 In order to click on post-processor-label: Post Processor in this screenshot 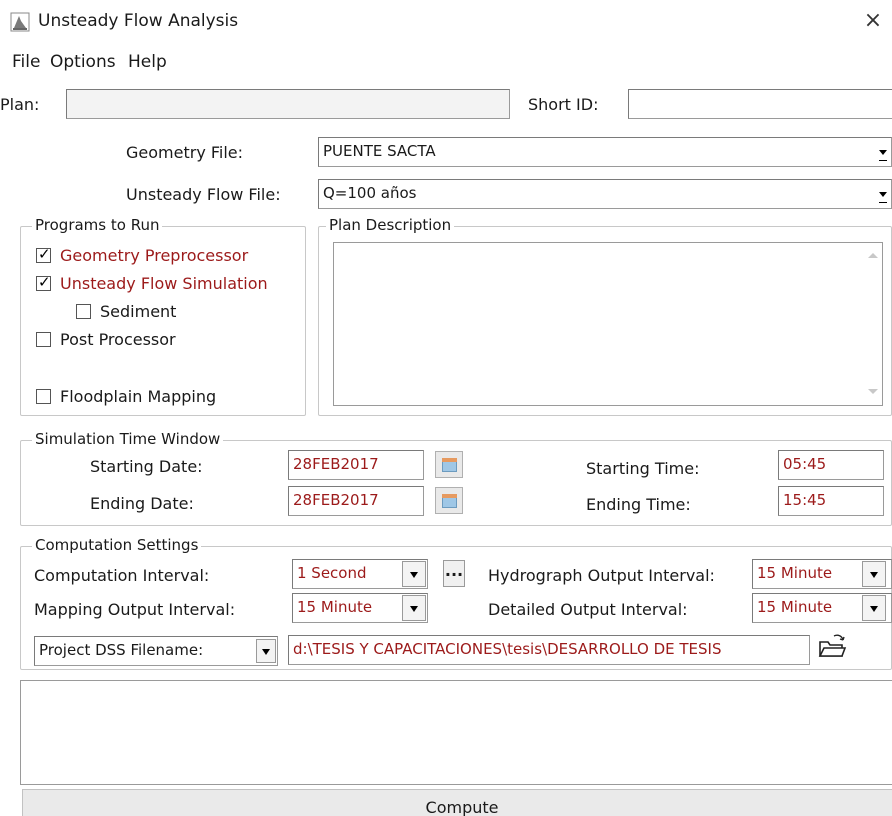, I will do `click(118, 339)`.